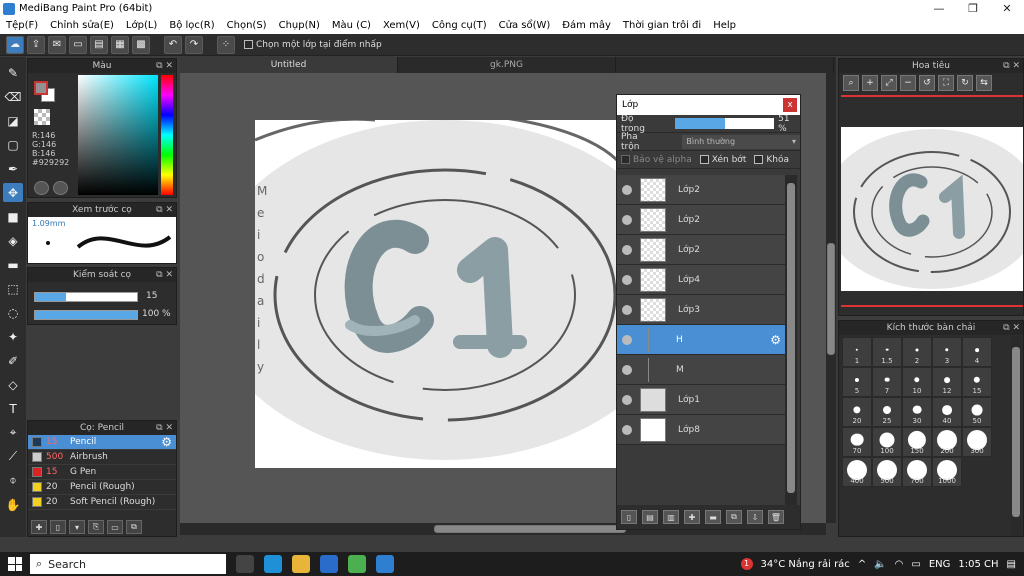 The width and height of the screenshot is (1024, 576). Describe the element at coordinates (977, 382) in the screenshot. I see `brush-size-cell: 15` at that location.